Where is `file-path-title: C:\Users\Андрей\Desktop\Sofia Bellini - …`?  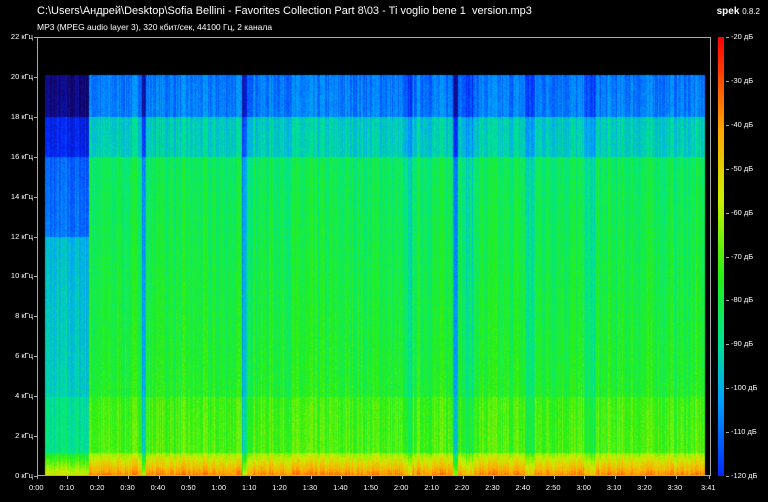
file-path-title: C:\Users\Андрей\Desktop\Sofia Bellini - … is located at coordinates (284, 11).